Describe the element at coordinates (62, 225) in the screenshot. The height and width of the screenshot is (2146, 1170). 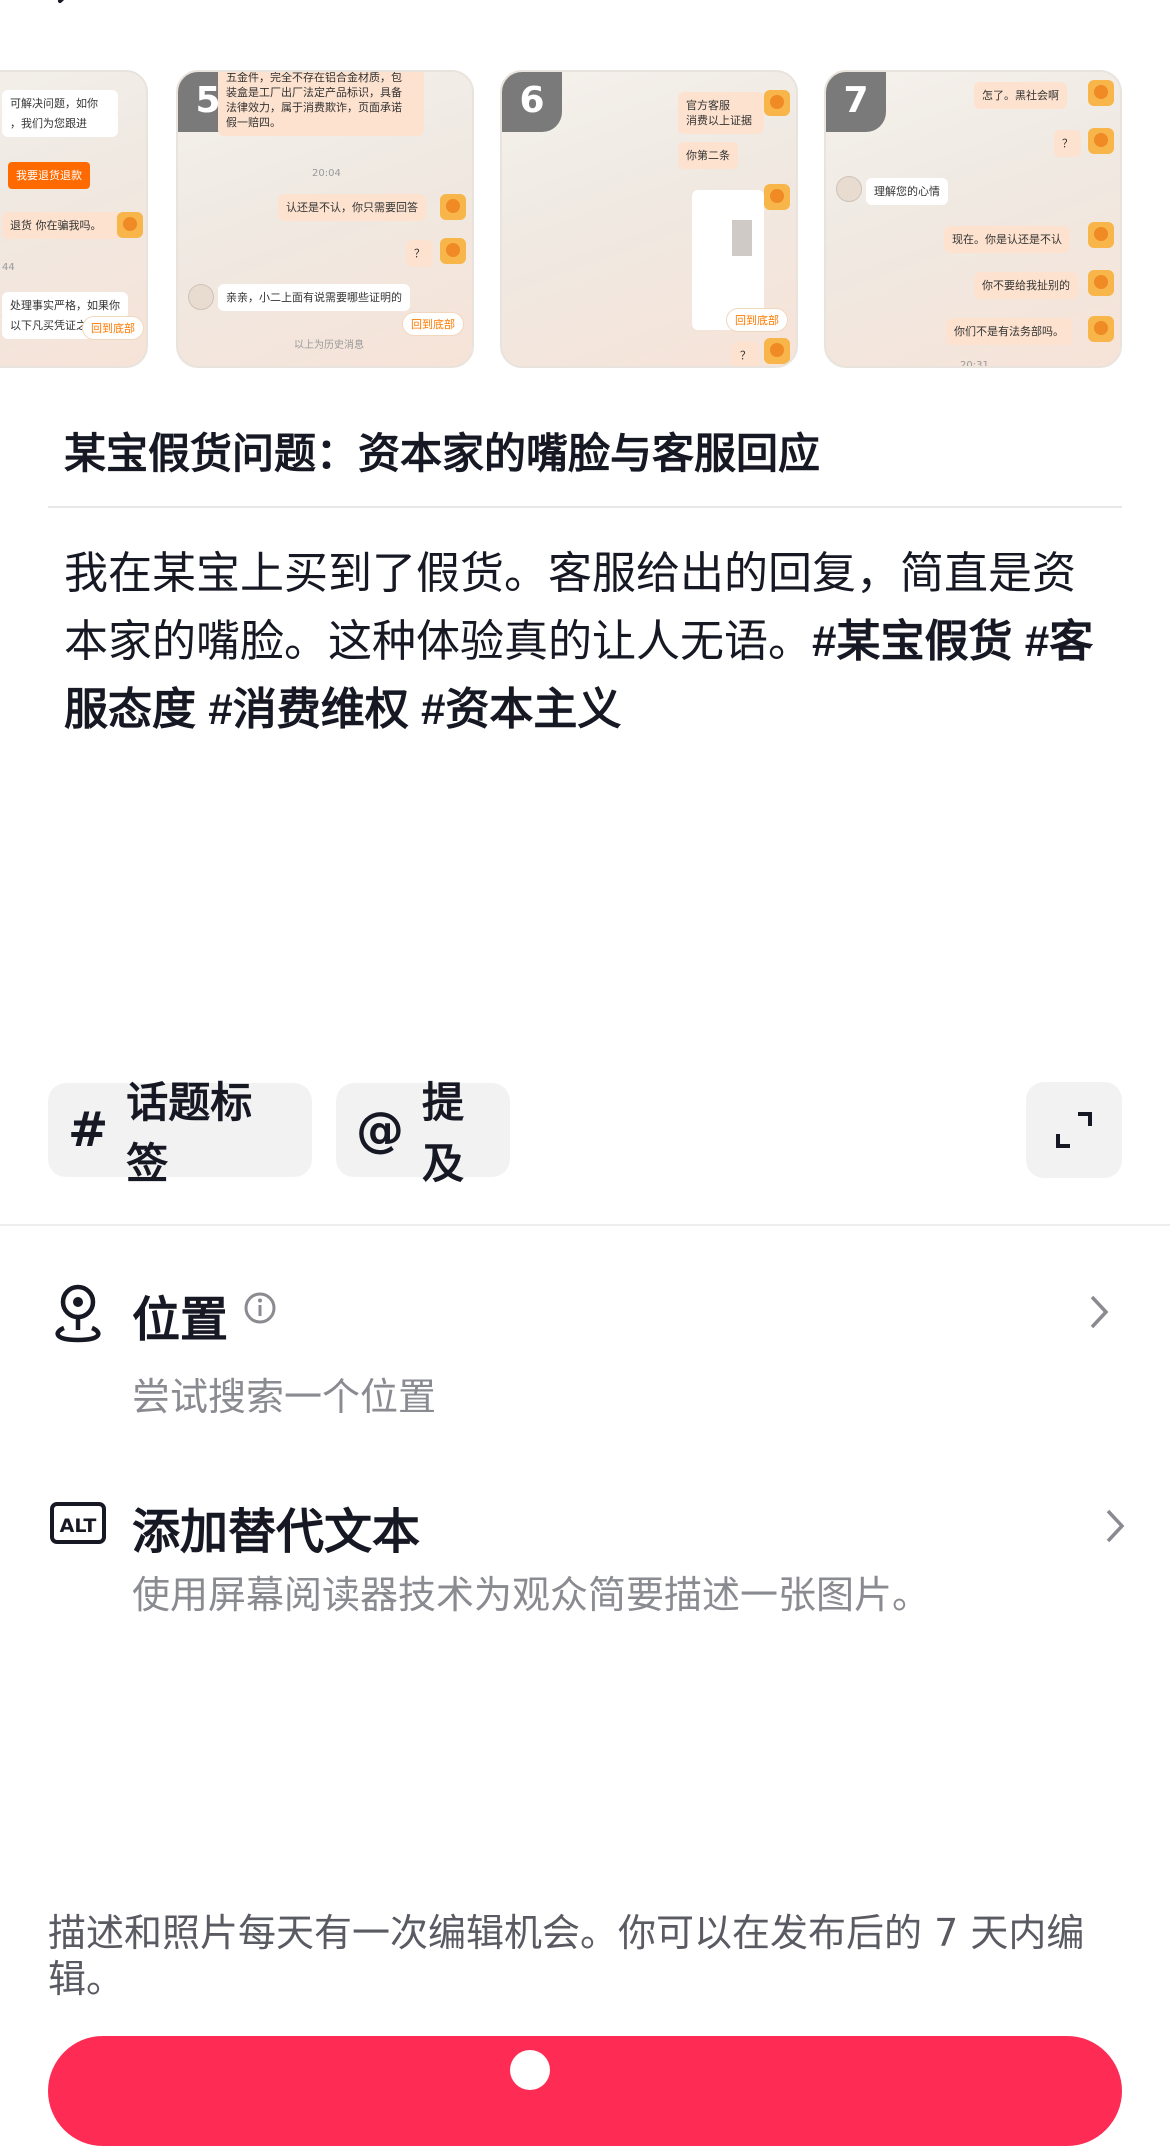
I see `chat-bubble: 退货 你在骗我吗。` at that location.